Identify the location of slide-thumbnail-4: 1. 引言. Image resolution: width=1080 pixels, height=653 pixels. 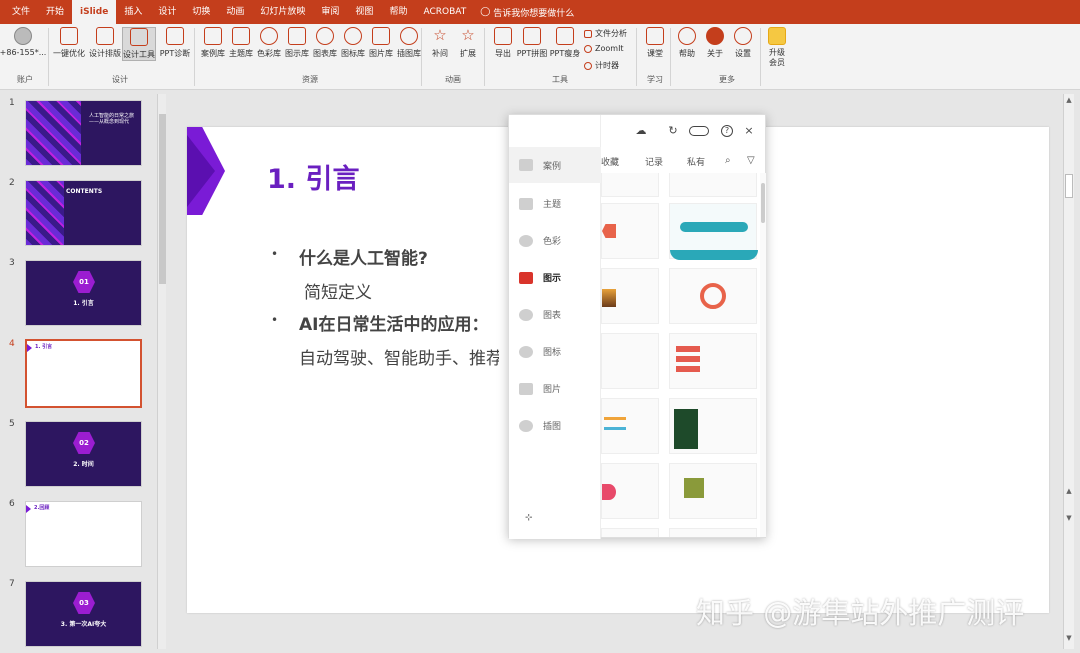
(83, 373).